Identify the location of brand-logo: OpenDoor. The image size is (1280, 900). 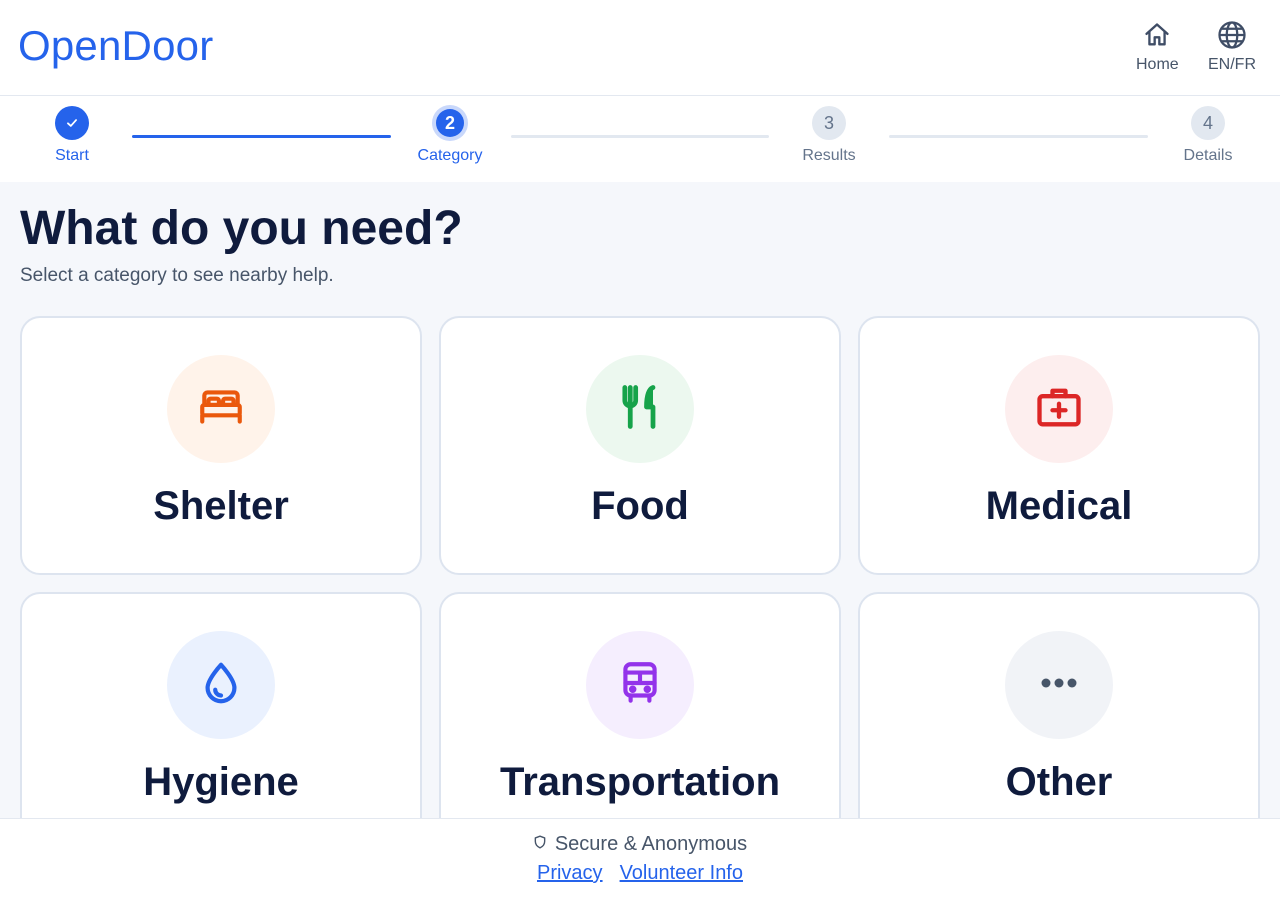
(115, 46).